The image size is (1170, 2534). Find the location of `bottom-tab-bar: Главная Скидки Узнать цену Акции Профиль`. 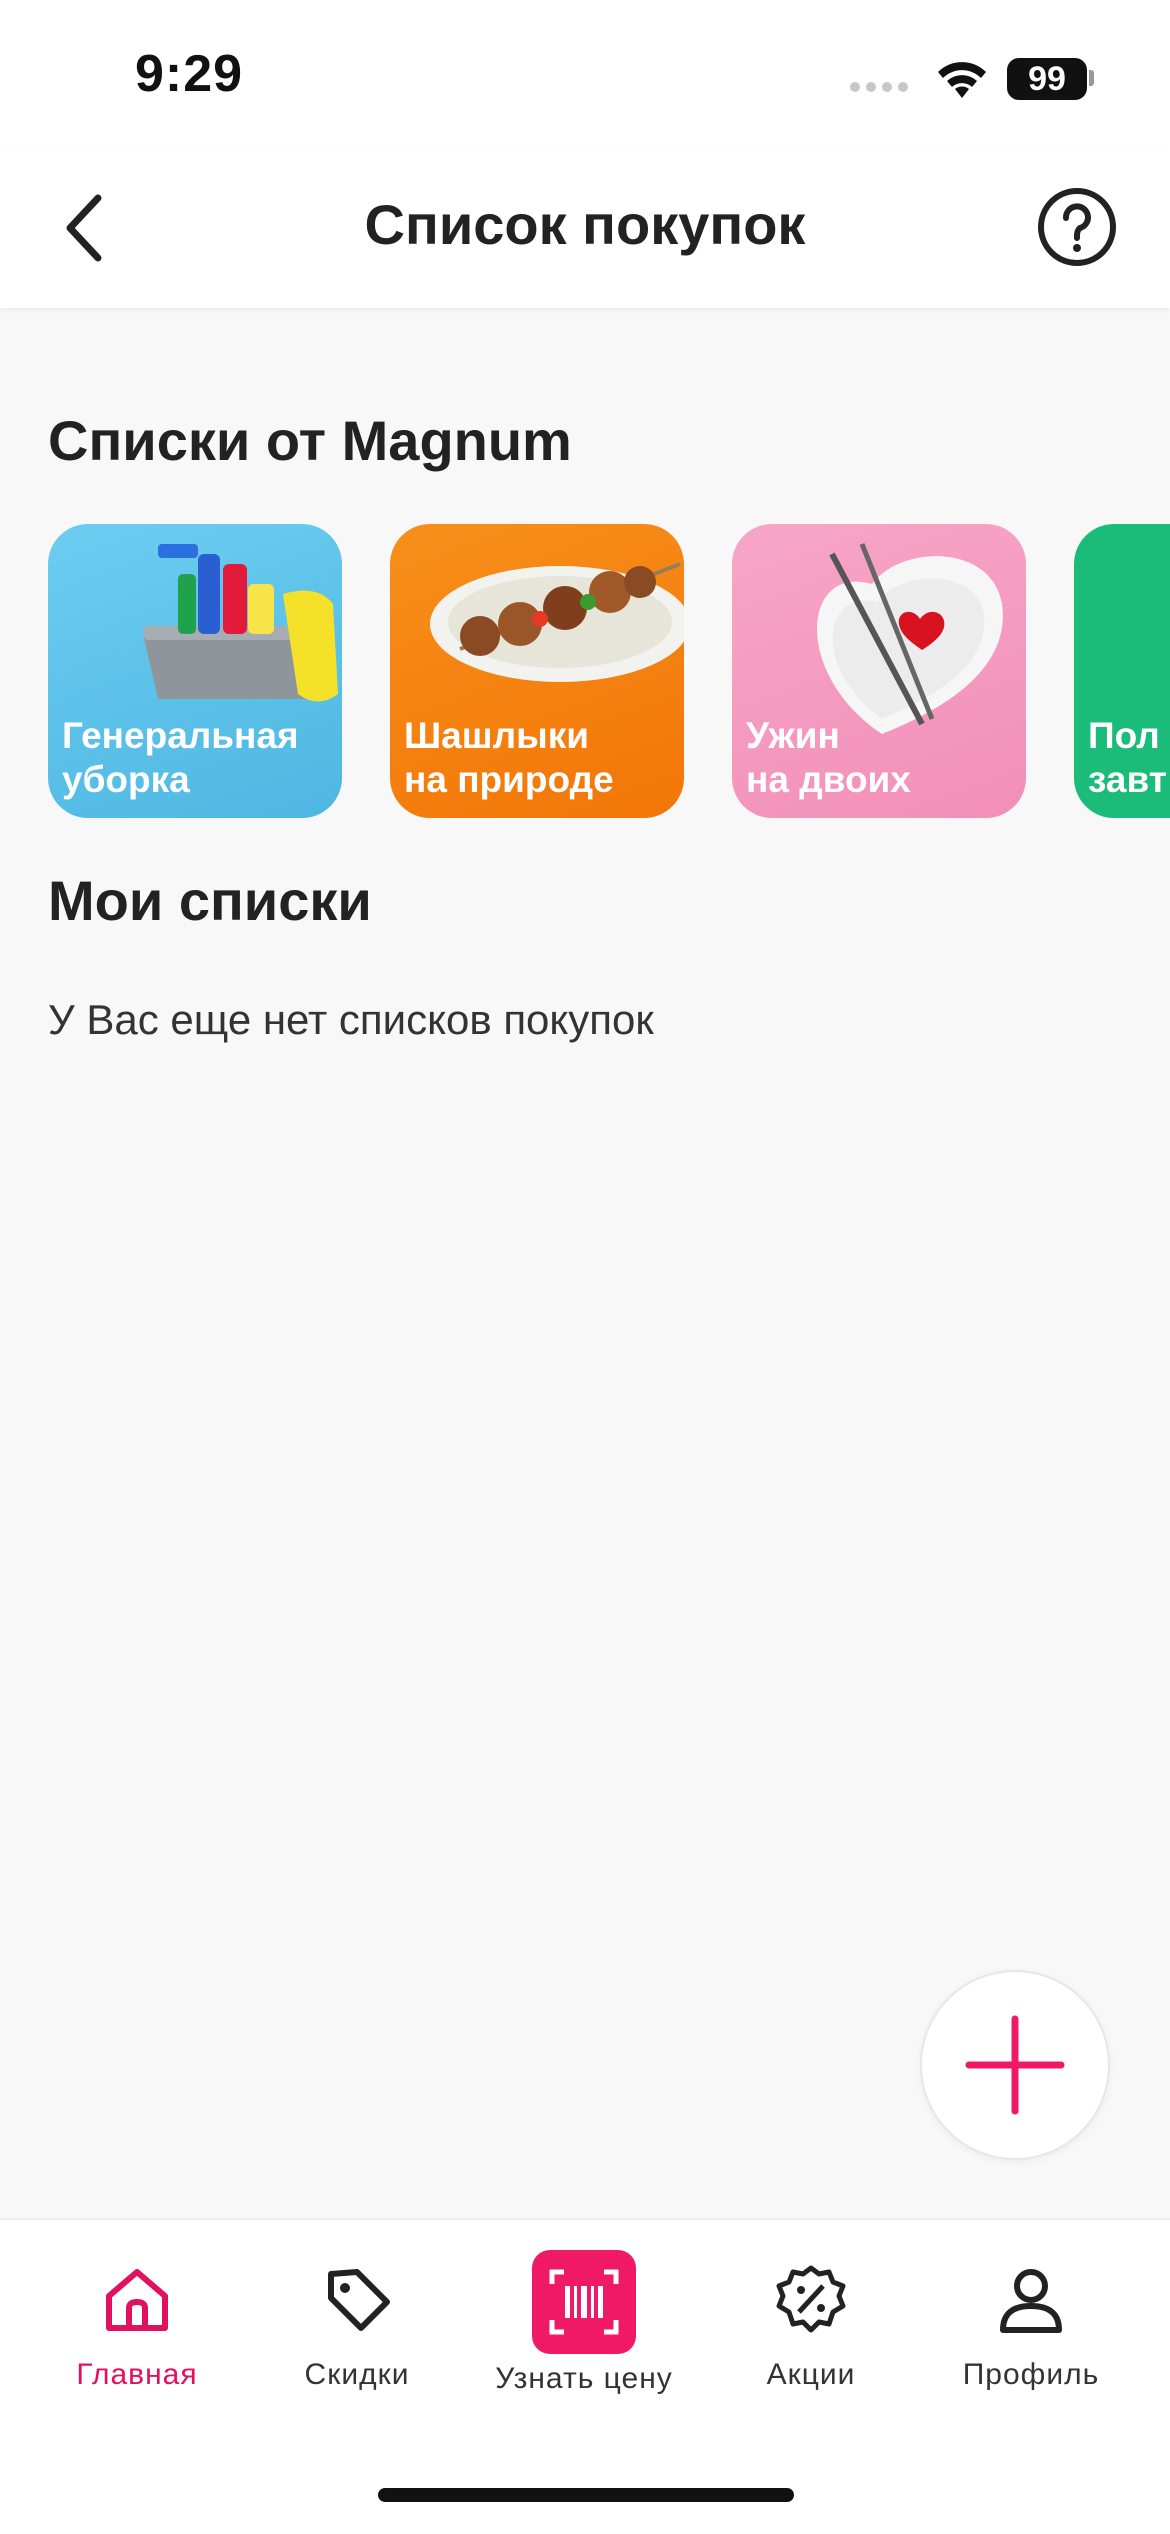

bottom-tab-bar: Главная Скидки Узнать цену Акции Профиль is located at coordinates (585, 2376).